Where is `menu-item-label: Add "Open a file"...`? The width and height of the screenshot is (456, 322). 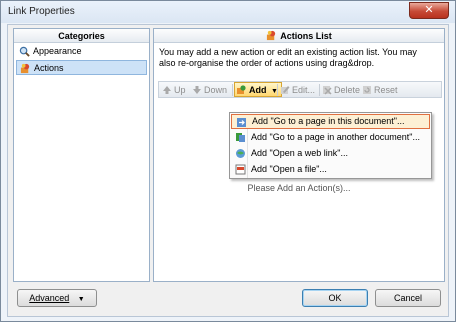
menu-item-label: Add "Open a file"... is located at coordinates (289, 169).